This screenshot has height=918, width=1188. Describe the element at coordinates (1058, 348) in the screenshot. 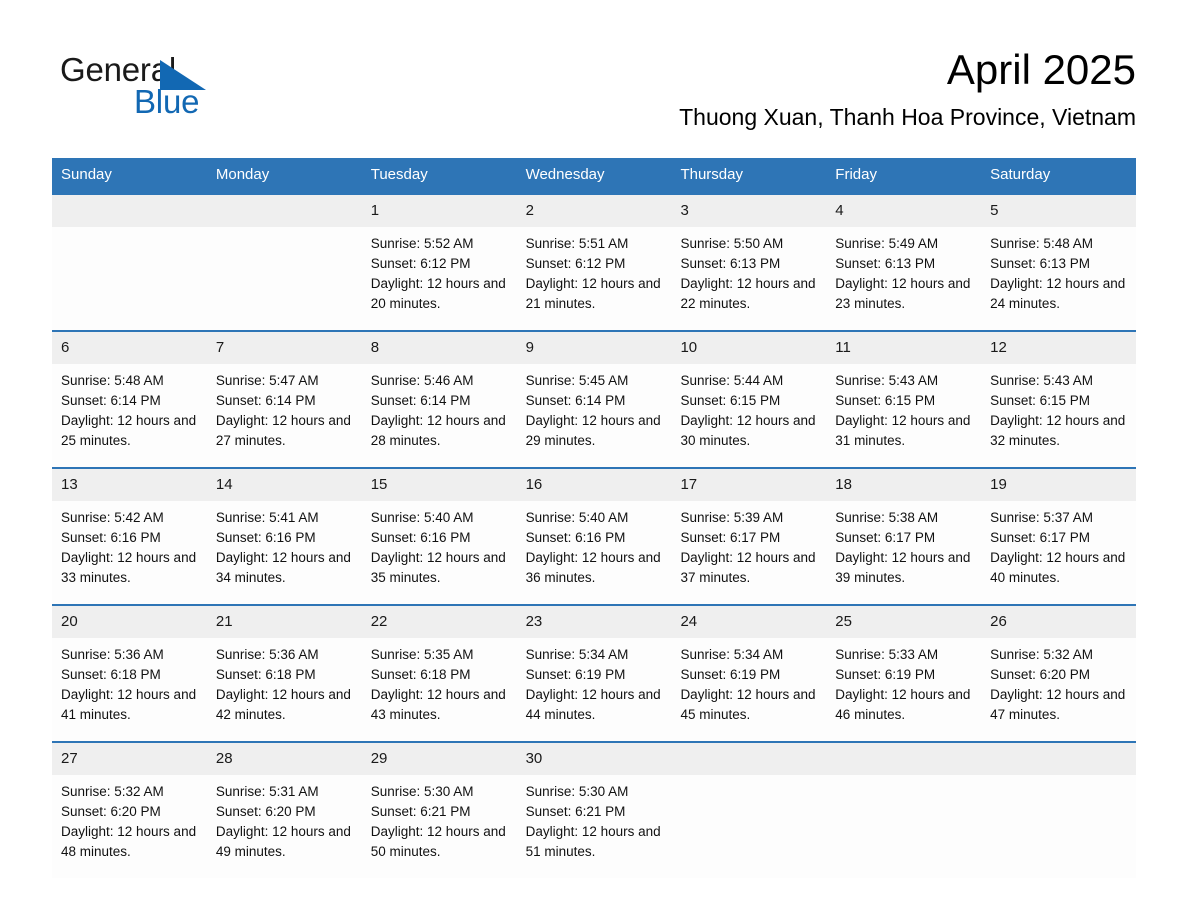

I see `day-number: 12` at that location.